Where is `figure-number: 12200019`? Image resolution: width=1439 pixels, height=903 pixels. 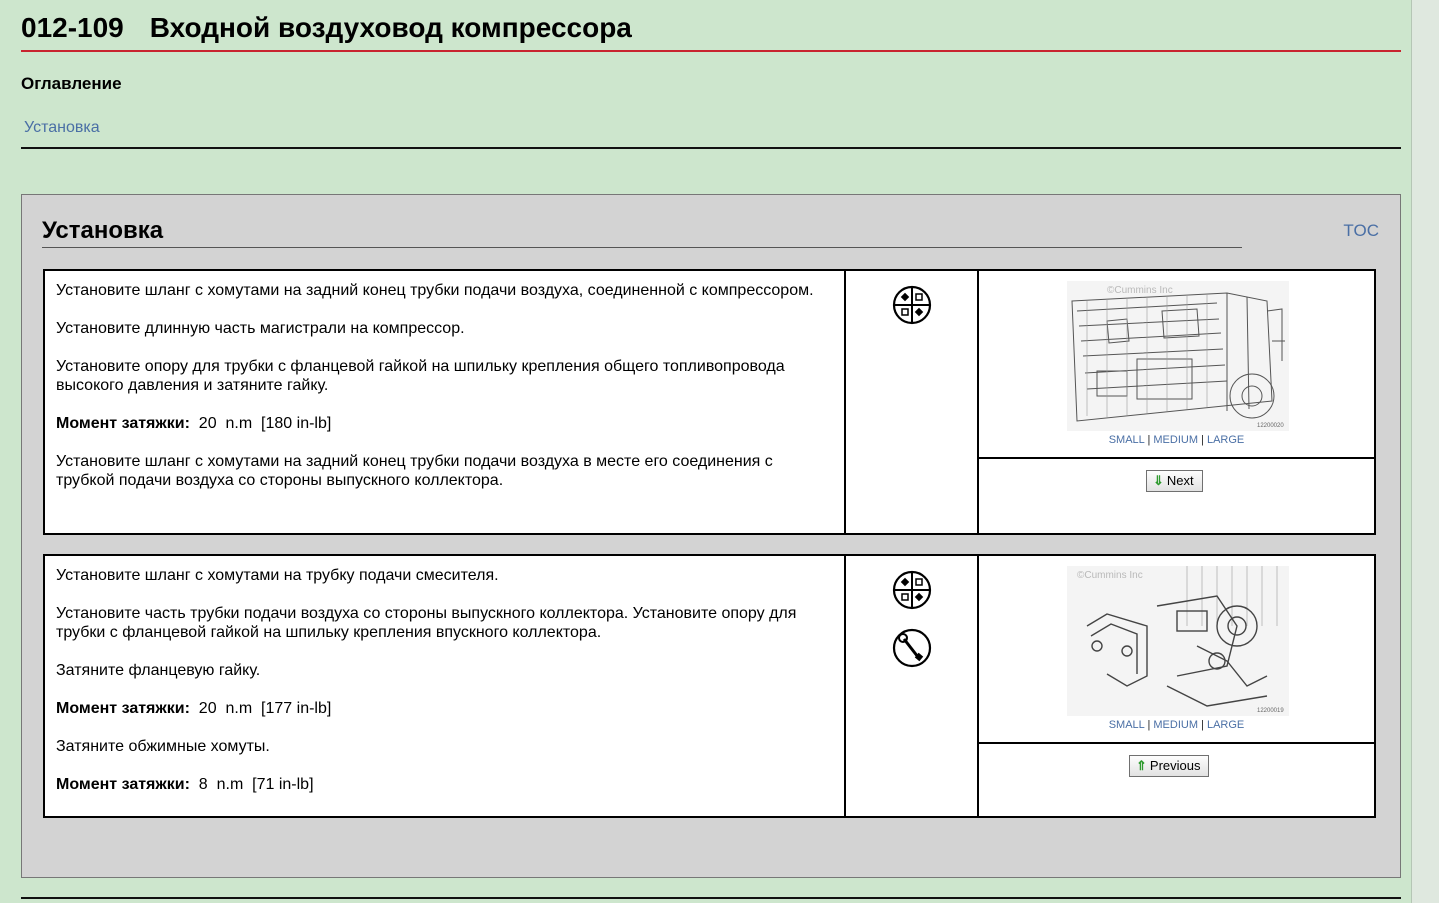 figure-number: 12200019 is located at coordinates (1270, 711).